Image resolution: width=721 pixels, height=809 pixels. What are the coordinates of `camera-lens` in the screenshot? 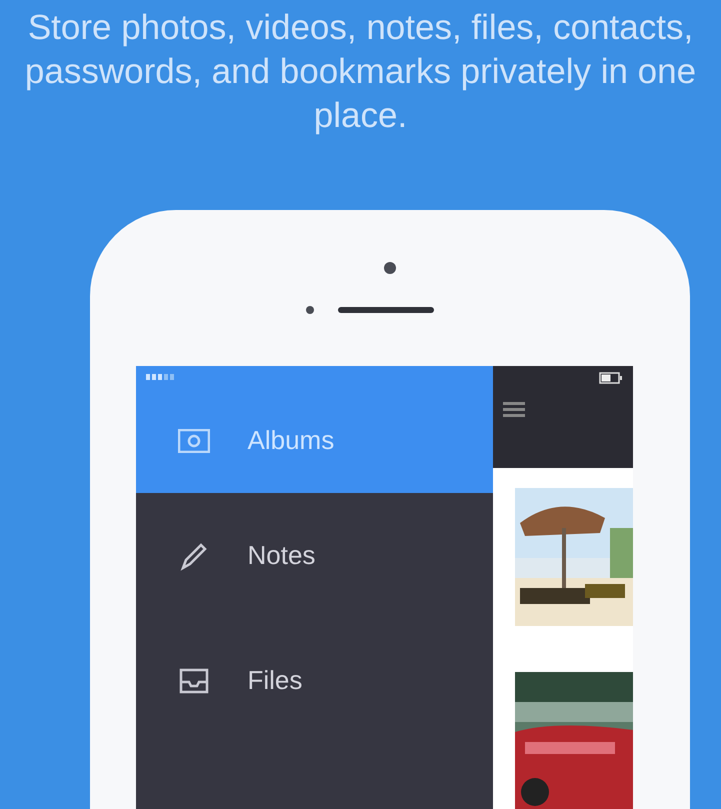 It's located at (390, 268).